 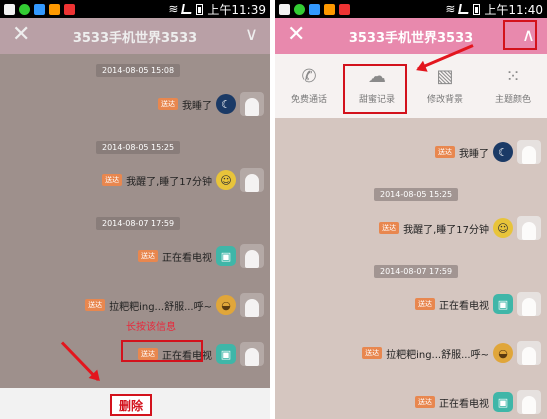 What do you see at coordinates (513, 76) in the screenshot?
I see `grid-icon: ⁙` at bounding box center [513, 76].